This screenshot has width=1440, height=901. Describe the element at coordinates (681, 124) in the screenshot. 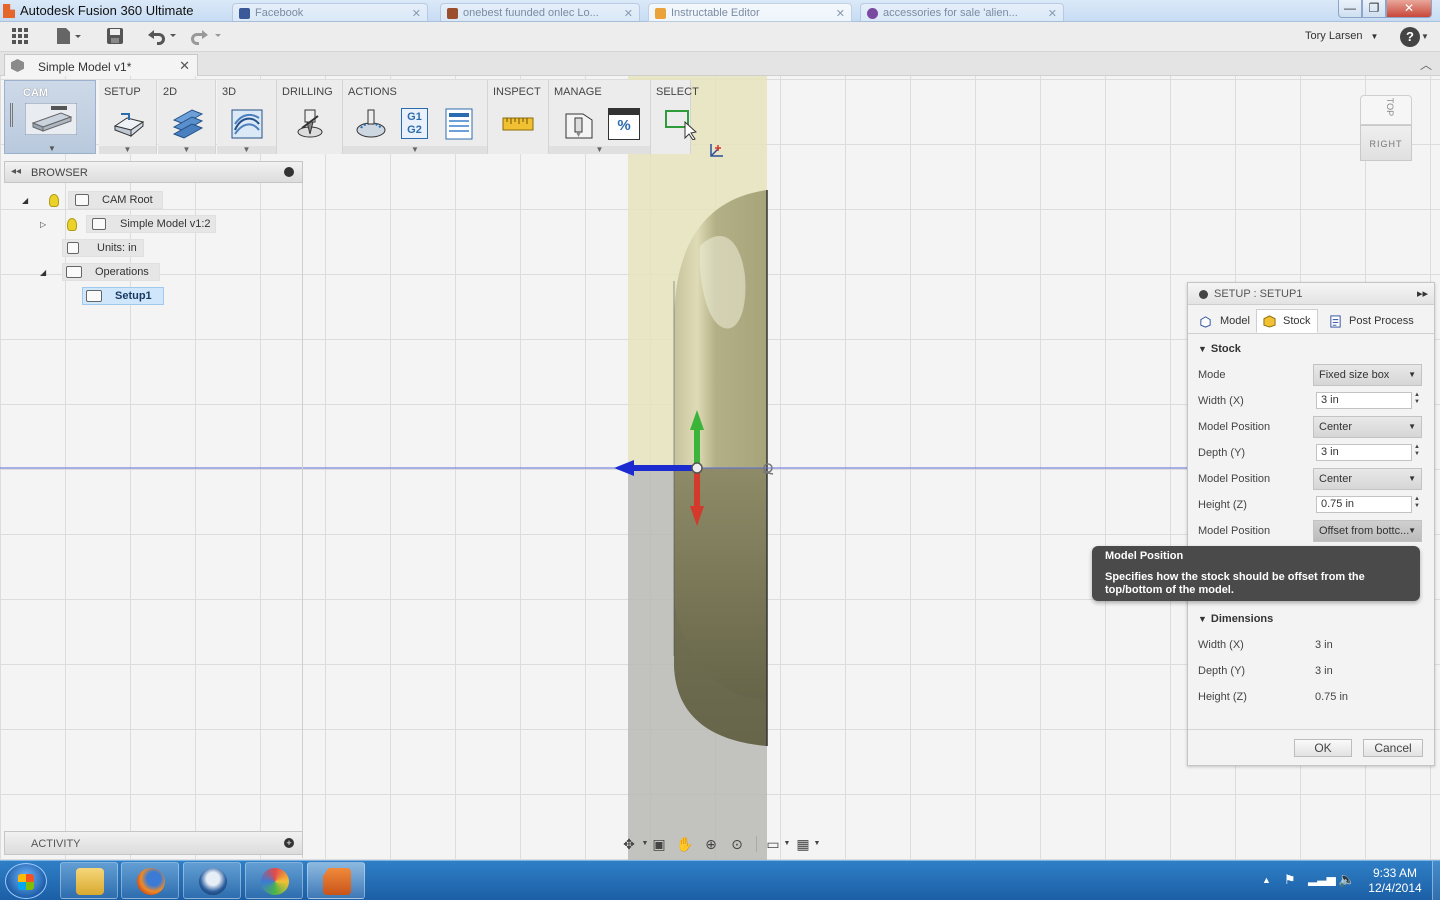

I see `select-window-icon` at that location.